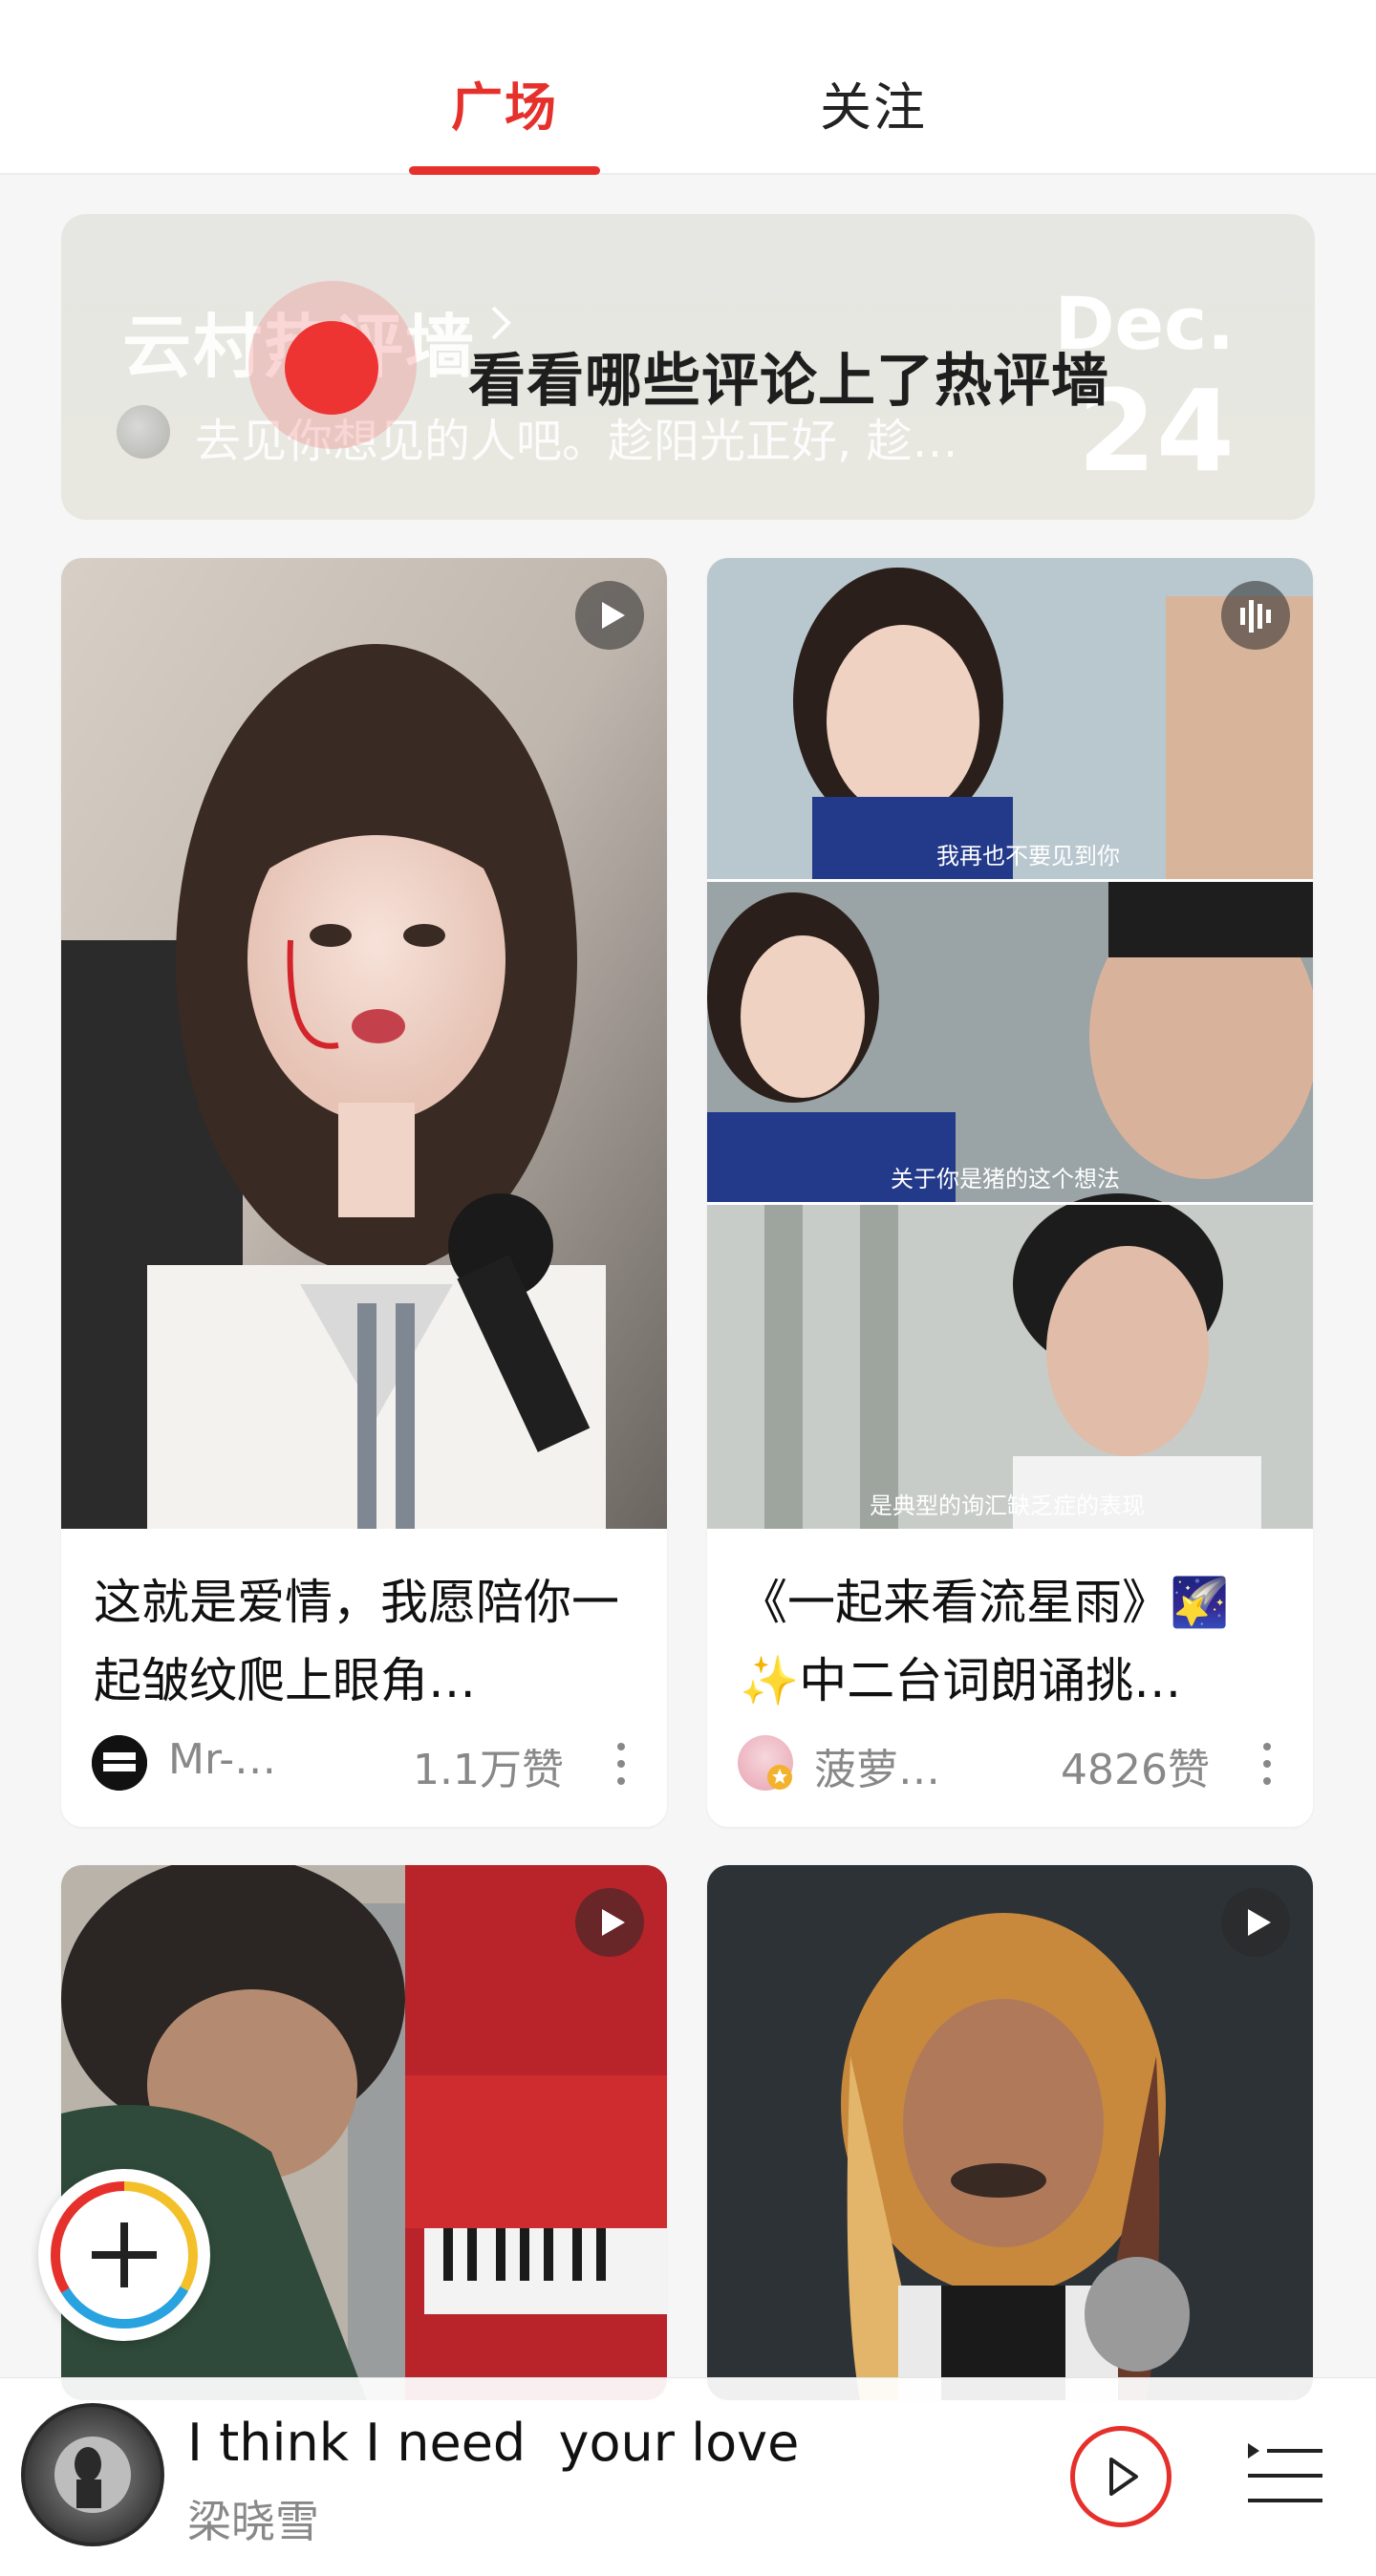 This screenshot has width=1376, height=2576. I want to click on create-post-button, so click(124, 2255).